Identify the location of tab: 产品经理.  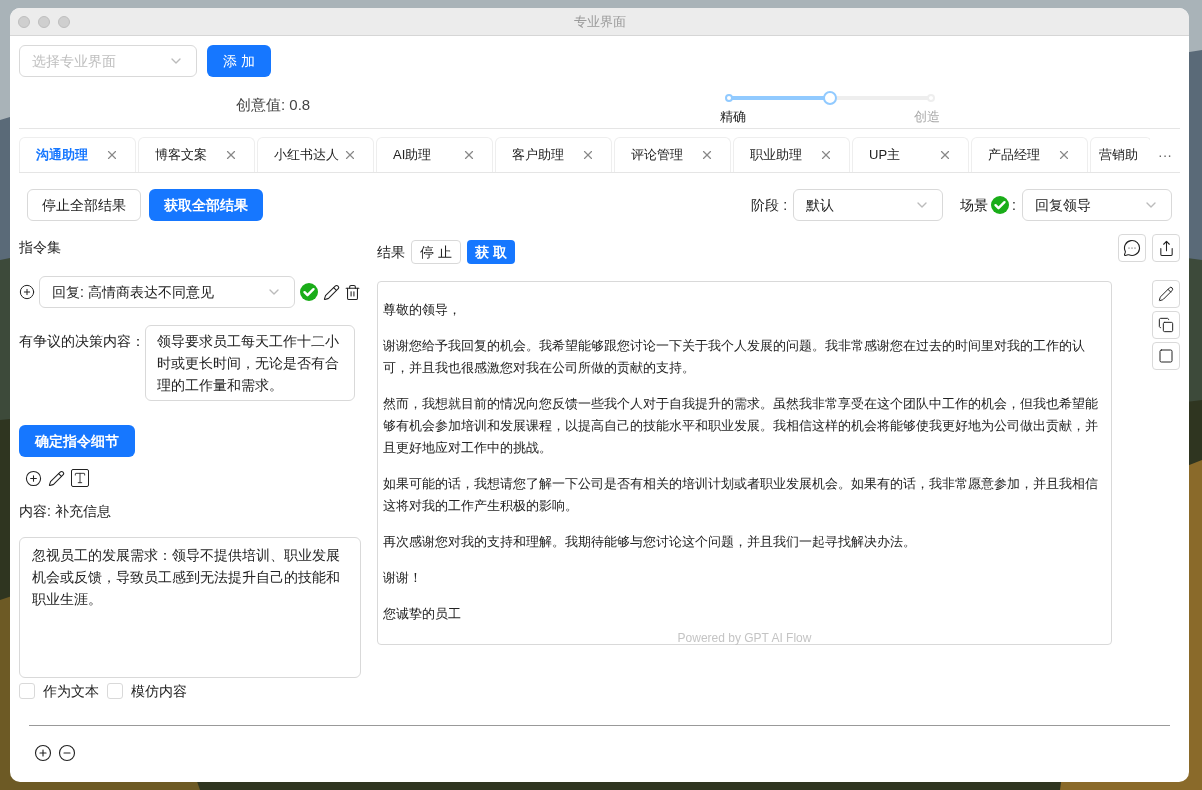
(1029, 154).